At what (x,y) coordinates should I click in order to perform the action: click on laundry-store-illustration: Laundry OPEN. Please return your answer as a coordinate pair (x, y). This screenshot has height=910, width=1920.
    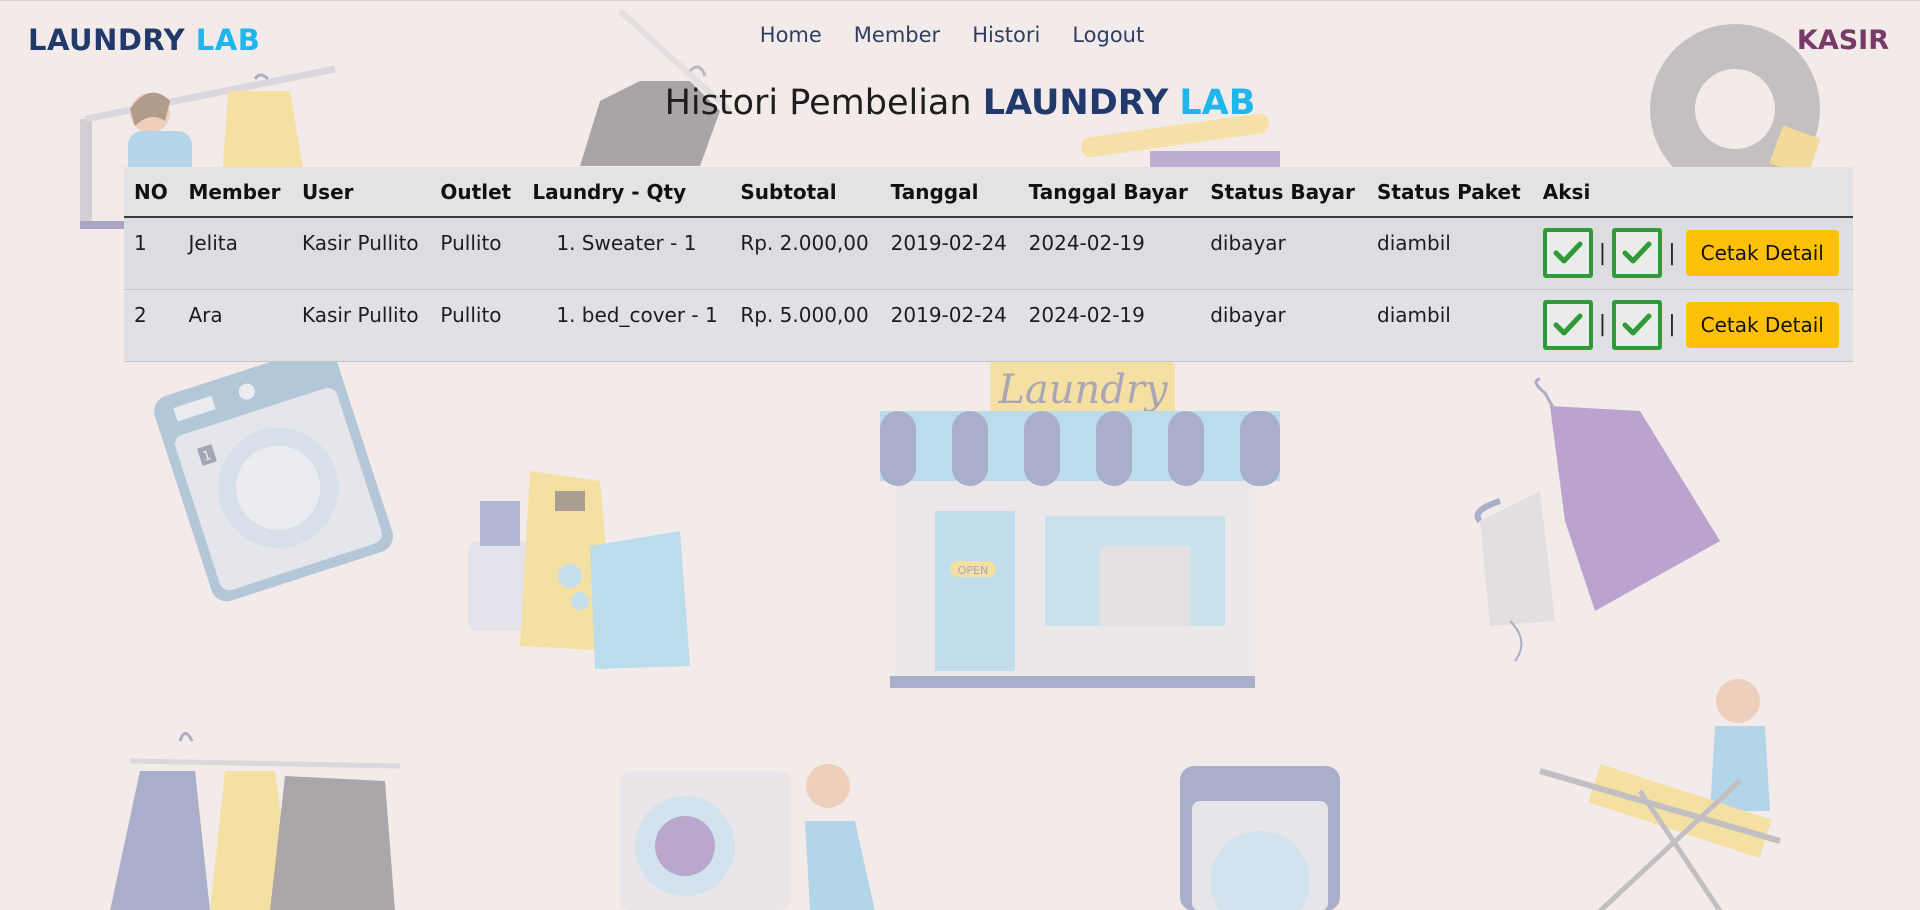
    Looking at the image, I should click on (1080, 524).